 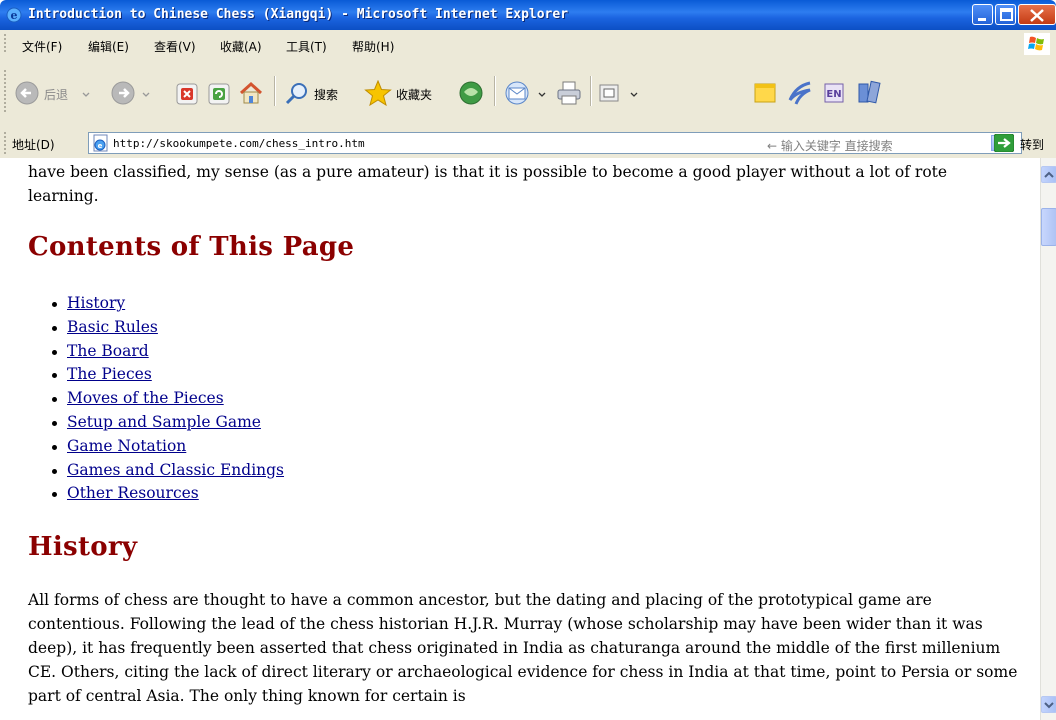 What do you see at coordinates (1048, 227) in the screenshot?
I see `scroll-thumb` at bounding box center [1048, 227].